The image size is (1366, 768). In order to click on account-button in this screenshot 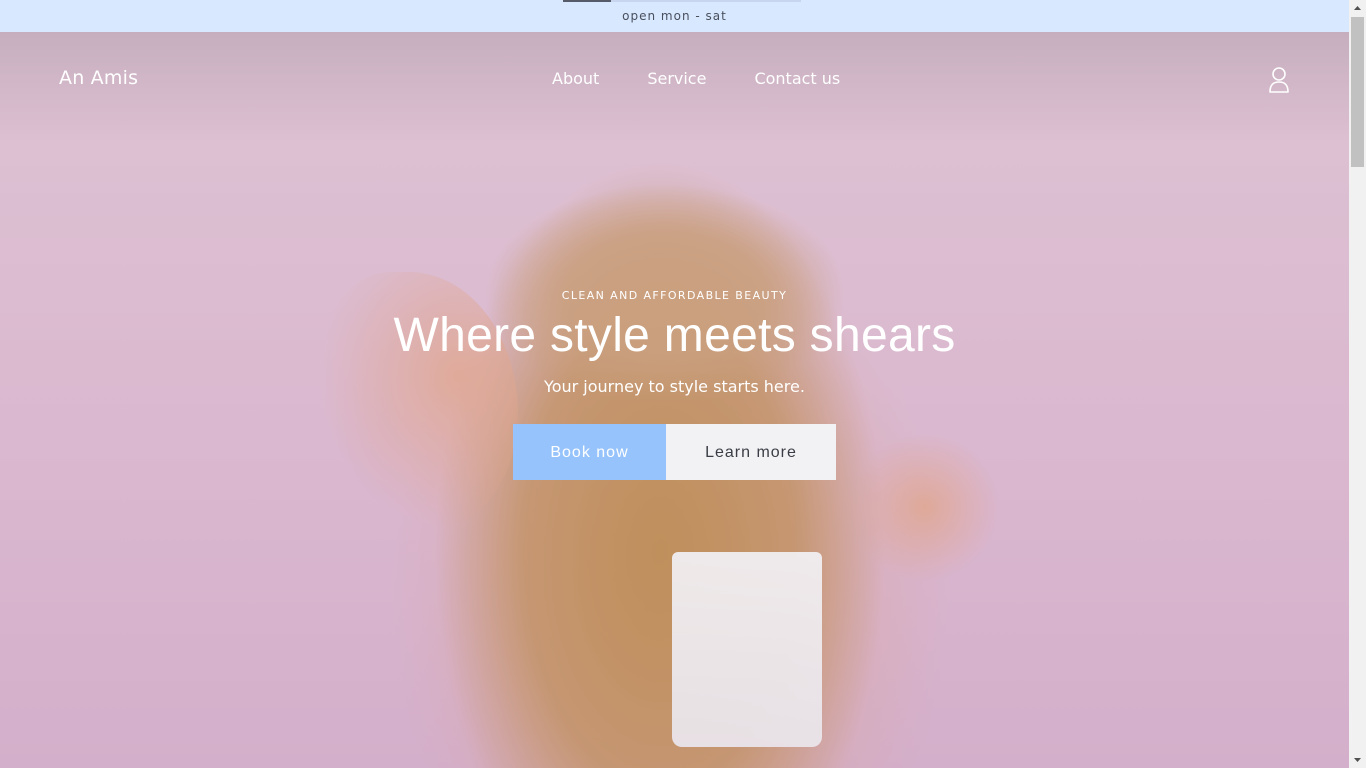, I will do `click(1279, 80)`.